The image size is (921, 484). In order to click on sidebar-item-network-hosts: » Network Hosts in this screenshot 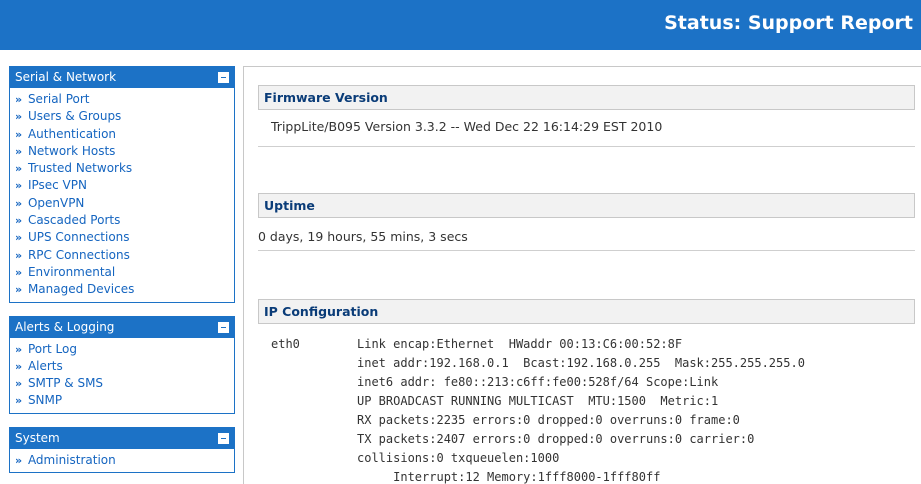, I will do `click(122, 151)`.